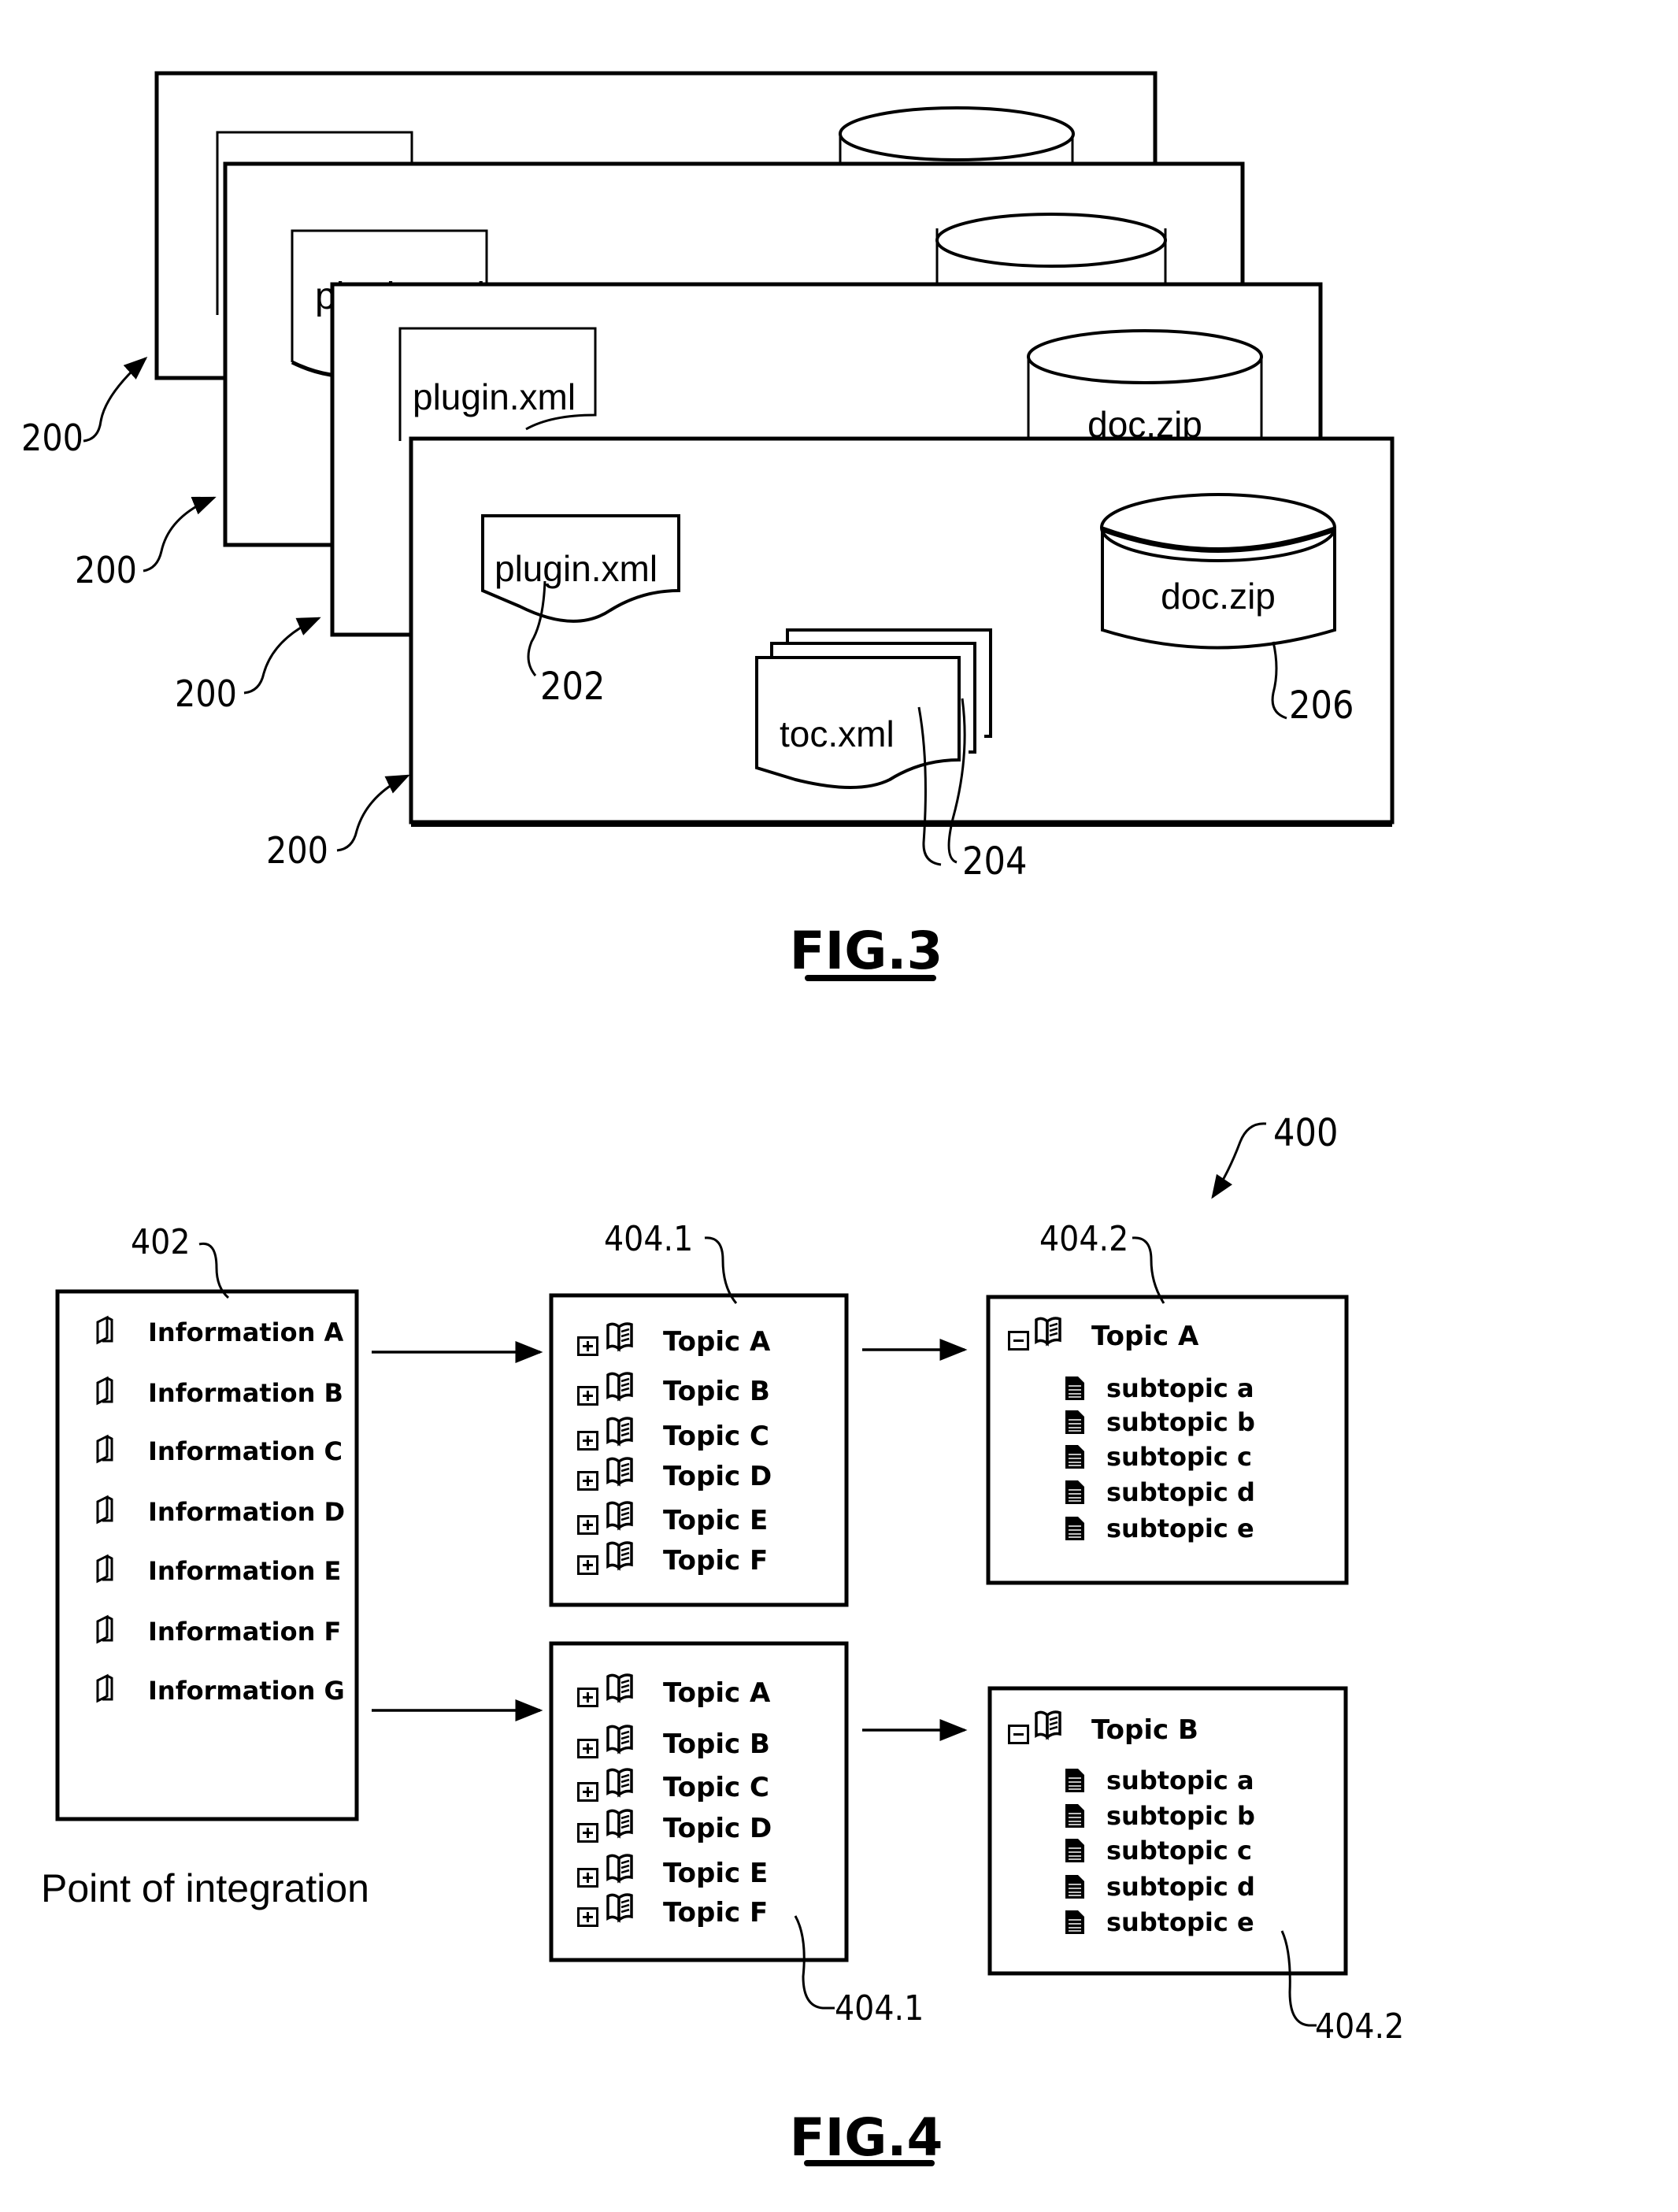 The image size is (1678, 2212). What do you see at coordinates (1179, 1457) in the screenshot?
I see `subtopic-item-label: subtopic c` at bounding box center [1179, 1457].